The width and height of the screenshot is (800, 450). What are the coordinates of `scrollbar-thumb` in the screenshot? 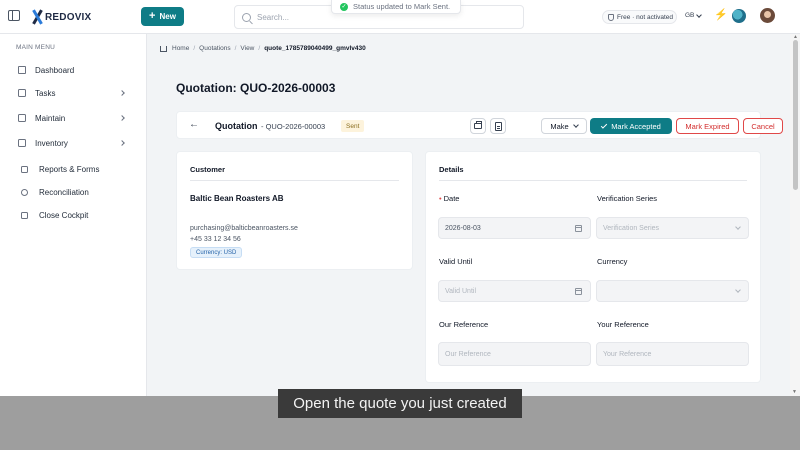 It's located at (795, 115).